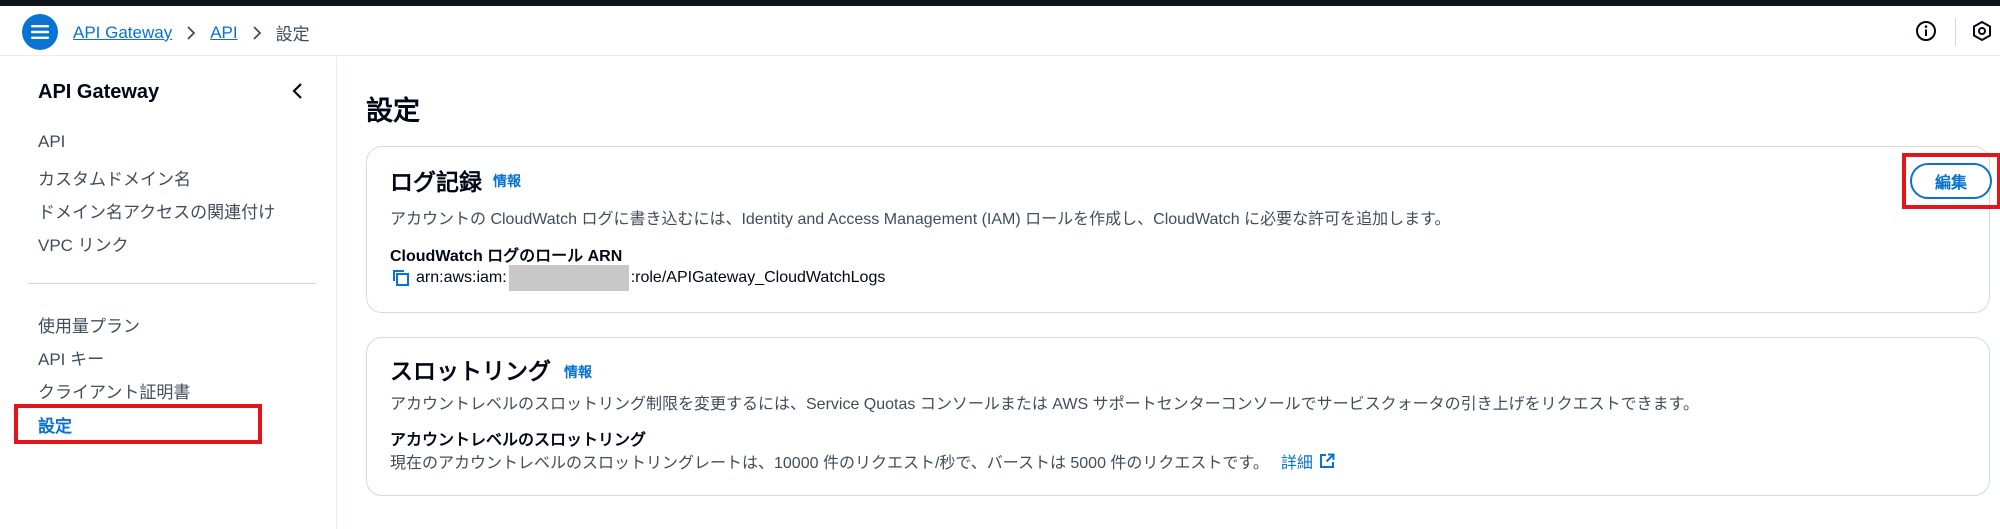 This screenshot has width=2000, height=529. What do you see at coordinates (172, 283) in the screenshot?
I see `sidebar-divider` at bounding box center [172, 283].